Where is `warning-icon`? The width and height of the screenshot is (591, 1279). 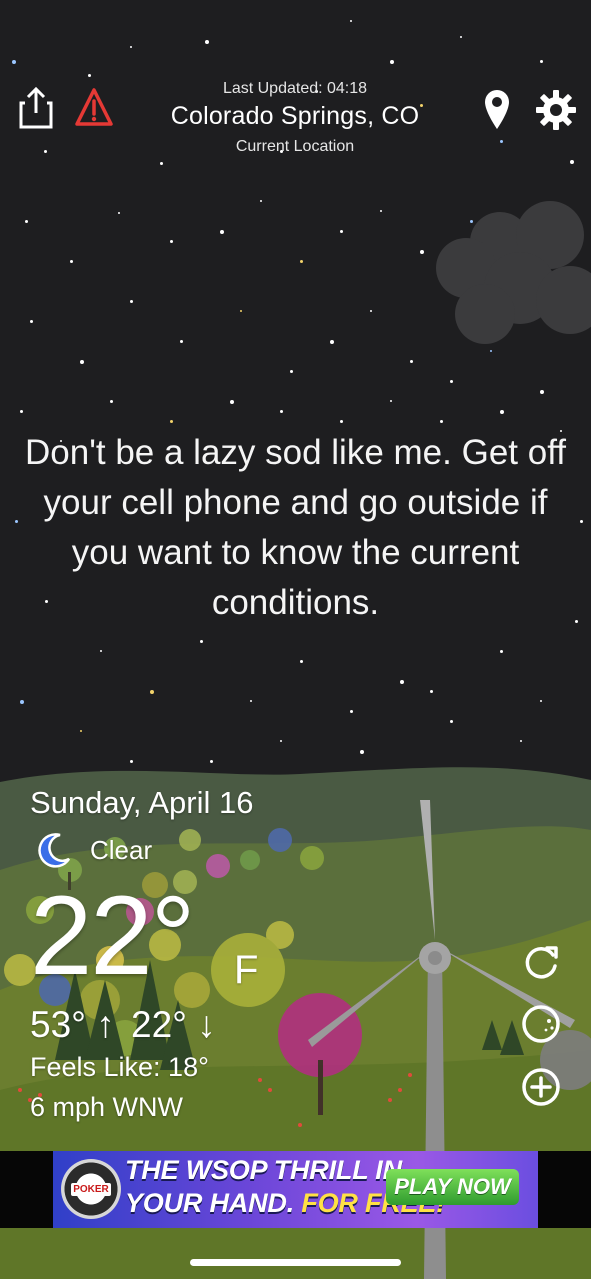 warning-icon is located at coordinates (94, 107).